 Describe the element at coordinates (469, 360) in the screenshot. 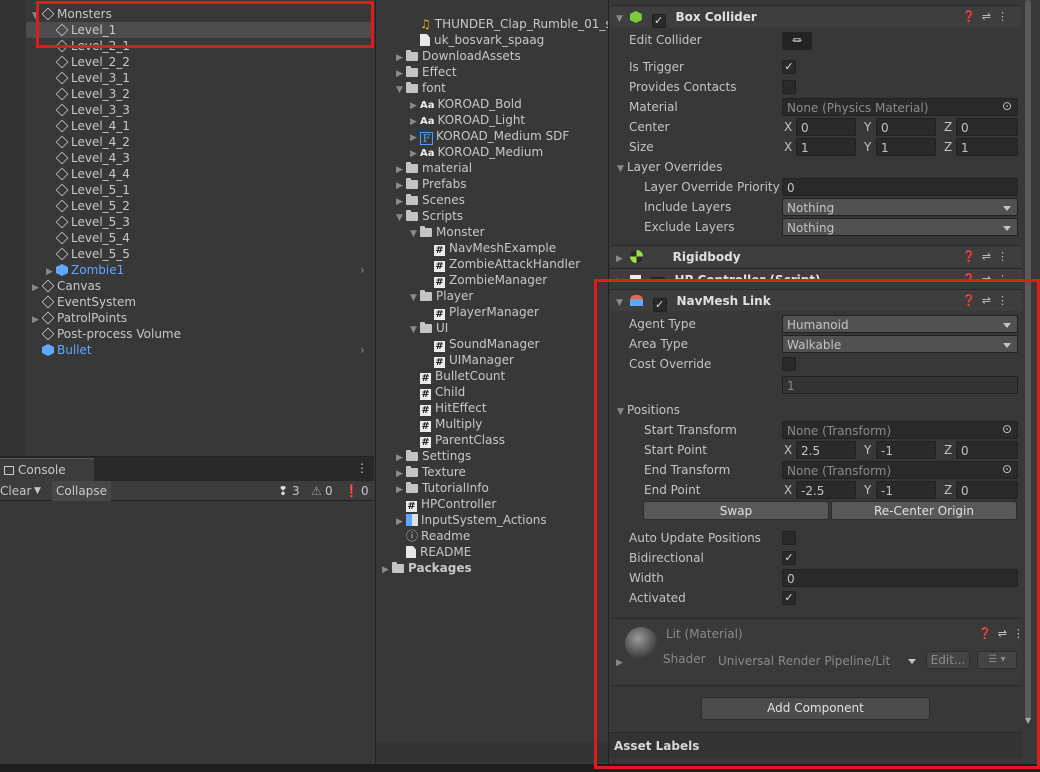

I see `project-item-uimanager: # UIManager` at that location.